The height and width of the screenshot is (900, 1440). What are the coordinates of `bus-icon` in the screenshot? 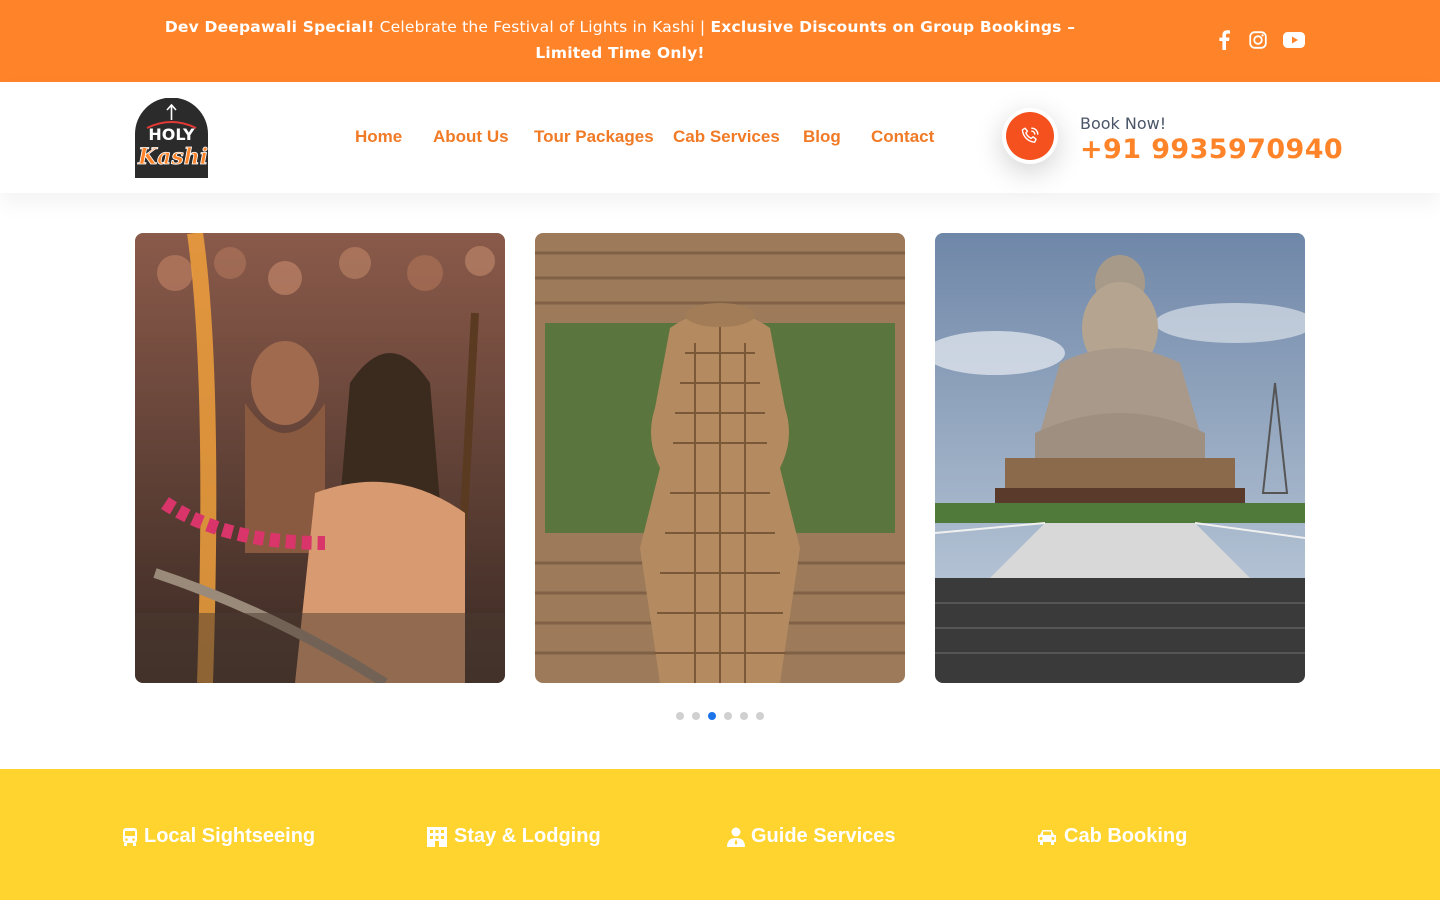 It's located at (130, 836).